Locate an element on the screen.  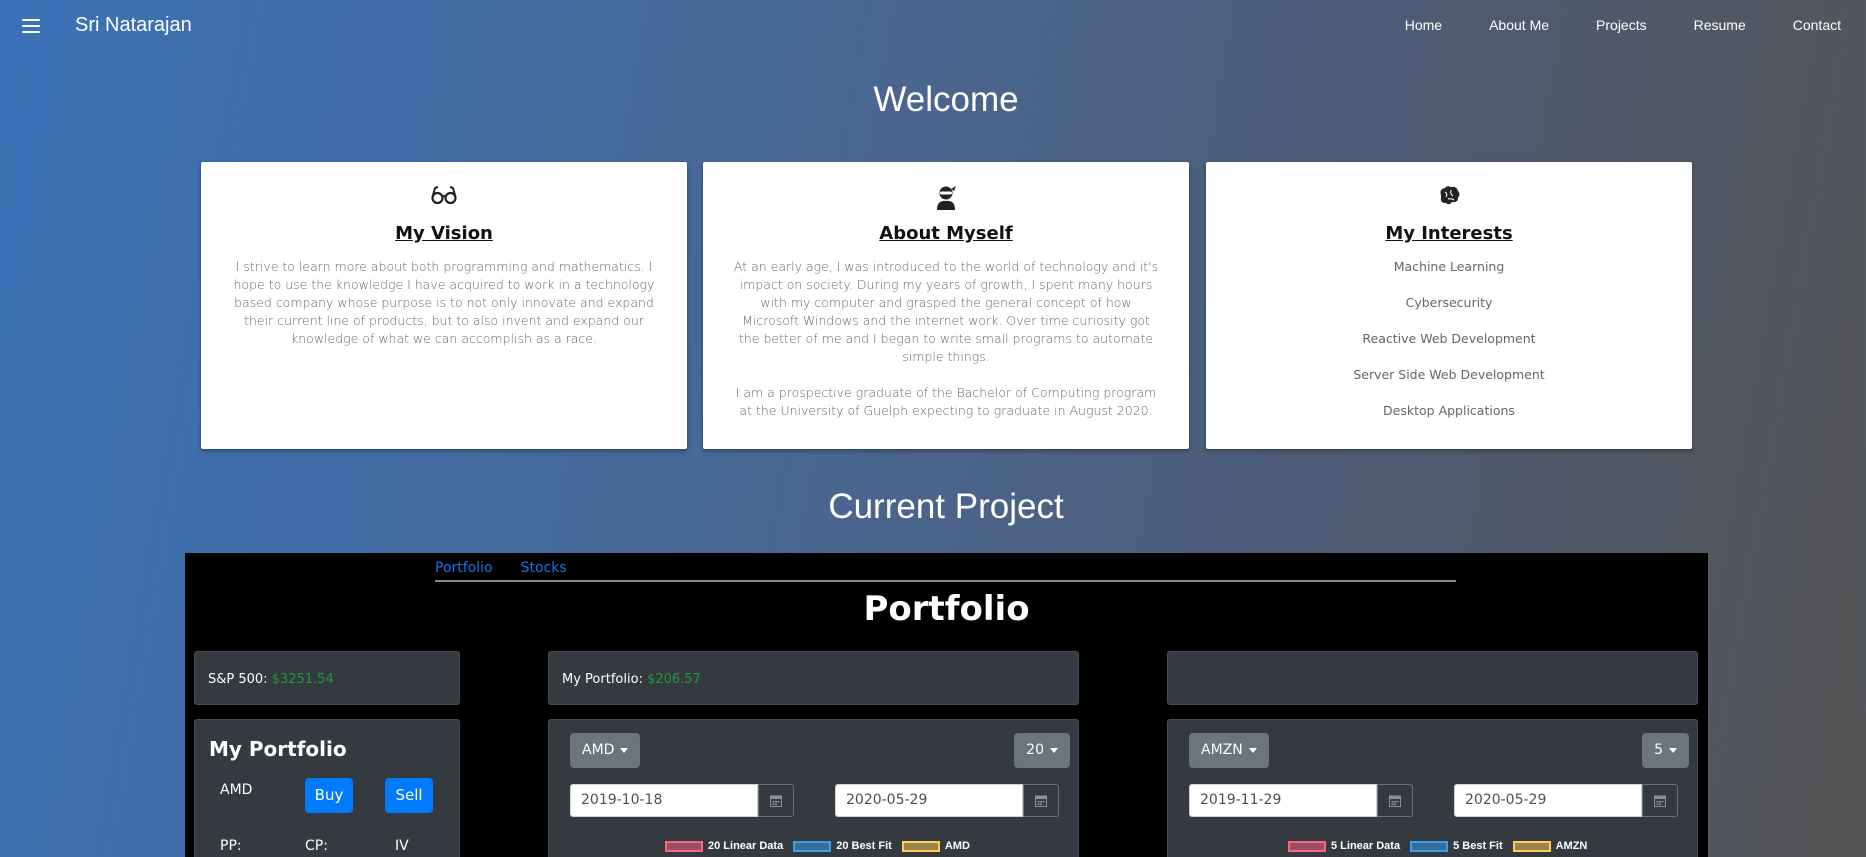
holding-symbol: AMD is located at coordinates (236, 790).